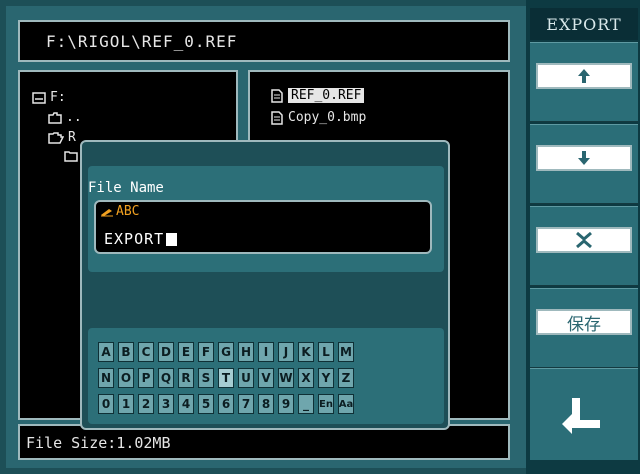  I want to click on up-button, so click(584, 76).